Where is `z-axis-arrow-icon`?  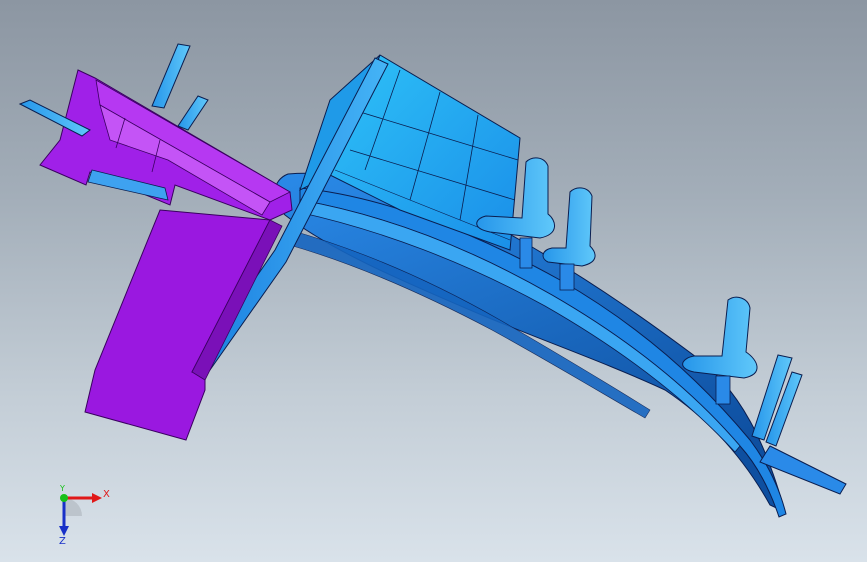 z-axis-arrow-icon is located at coordinates (64, 531).